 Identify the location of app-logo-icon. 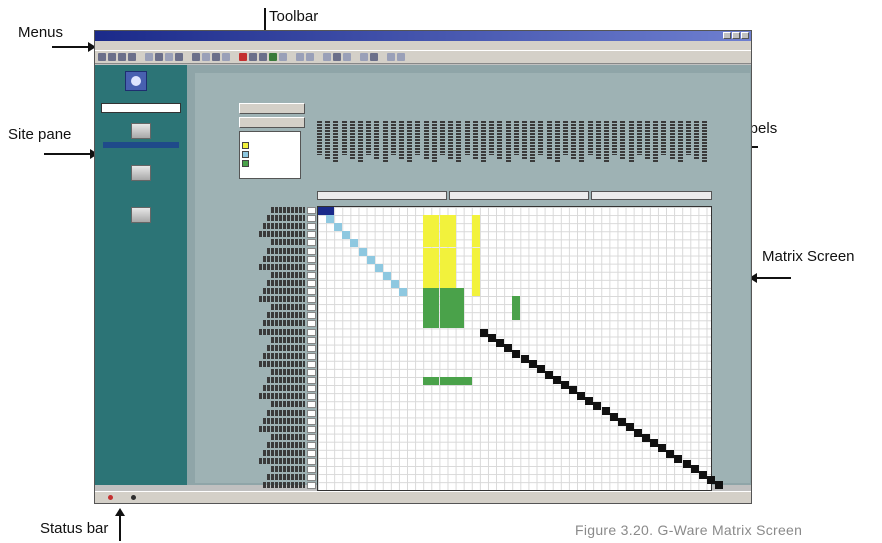
(136, 81).